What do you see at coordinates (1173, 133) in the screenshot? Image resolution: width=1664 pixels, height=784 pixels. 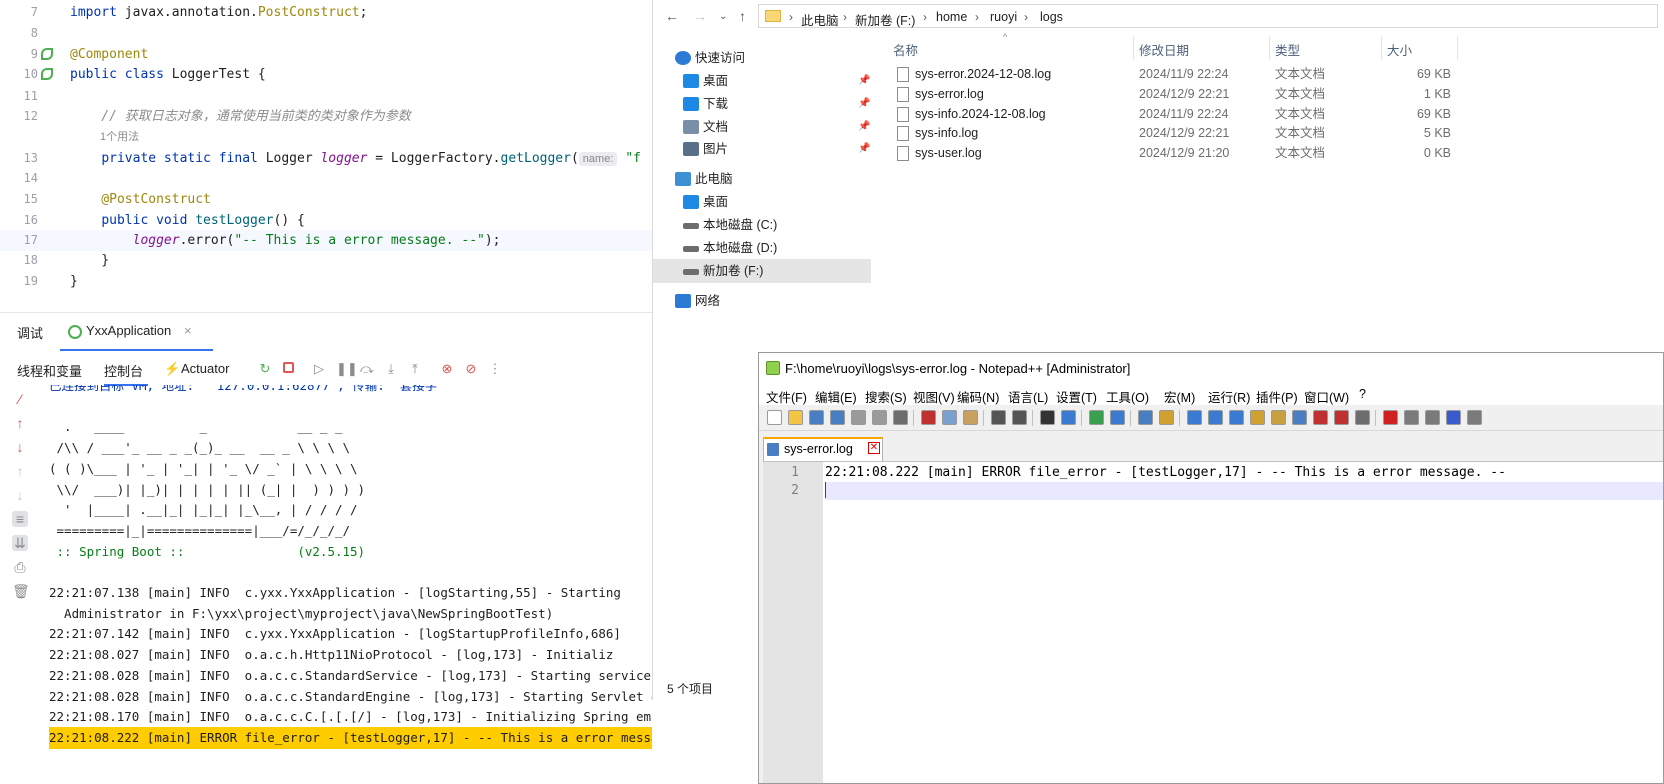 I see `file-row: sys-info.log 2024/12/9 22:21 文本文档 5 KB` at bounding box center [1173, 133].